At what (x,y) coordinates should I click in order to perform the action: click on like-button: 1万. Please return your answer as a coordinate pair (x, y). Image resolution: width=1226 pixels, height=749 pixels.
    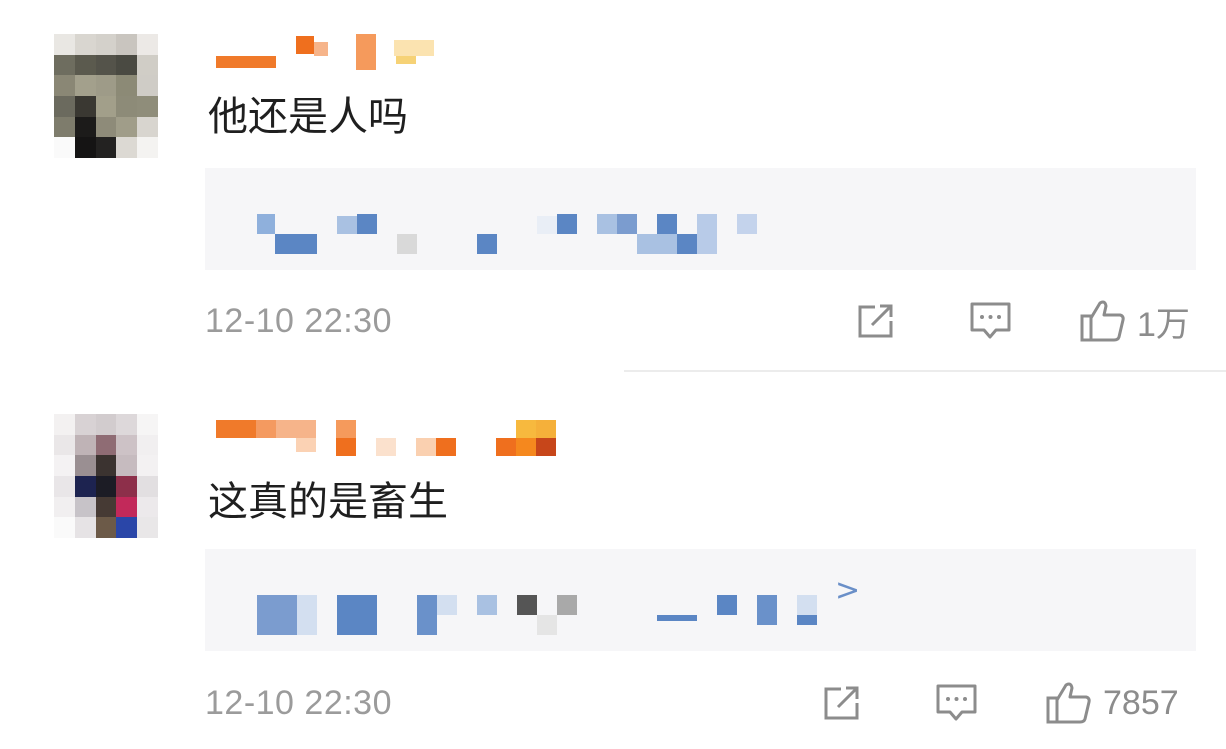
    Looking at the image, I should click on (1134, 321).